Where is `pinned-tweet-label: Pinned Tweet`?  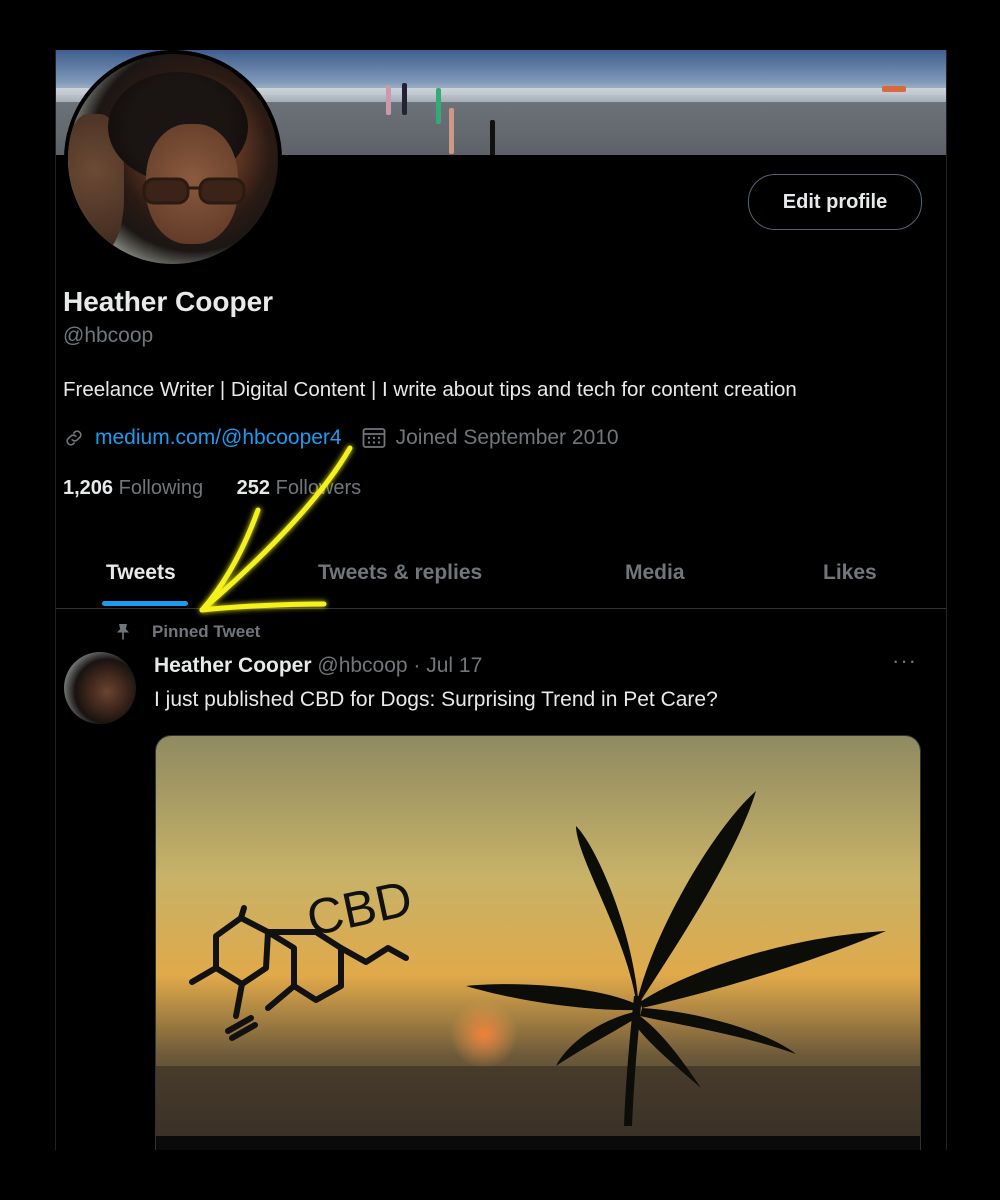
pinned-tweet-label: Pinned Tweet is located at coordinates (187, 632).